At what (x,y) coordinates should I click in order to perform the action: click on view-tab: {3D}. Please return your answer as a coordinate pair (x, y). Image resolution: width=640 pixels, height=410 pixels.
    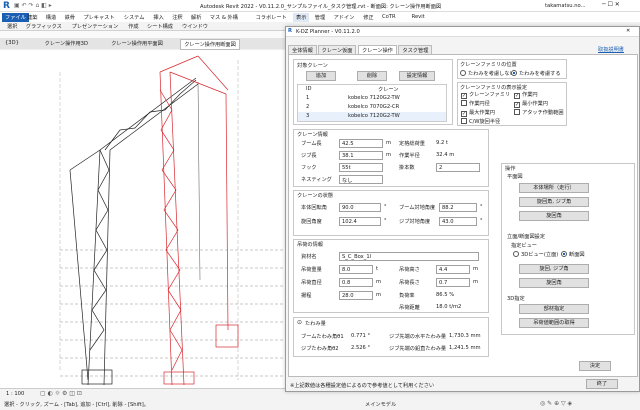
    Looking at the image, I should click on (12, 43).